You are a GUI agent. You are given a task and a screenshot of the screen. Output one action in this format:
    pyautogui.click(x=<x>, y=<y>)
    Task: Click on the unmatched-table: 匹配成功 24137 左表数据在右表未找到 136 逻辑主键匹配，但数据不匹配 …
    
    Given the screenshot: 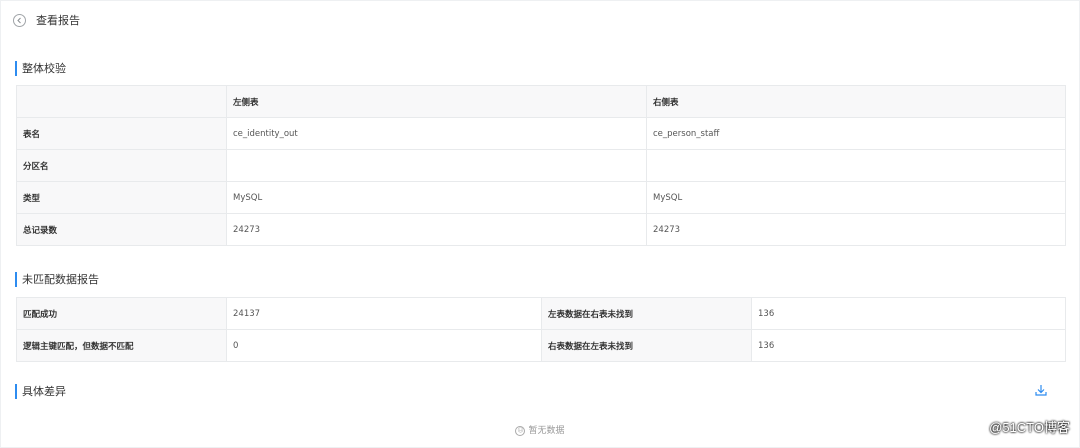 What is the action you would take?
    pyautogui.click(x=541, y=329)
    